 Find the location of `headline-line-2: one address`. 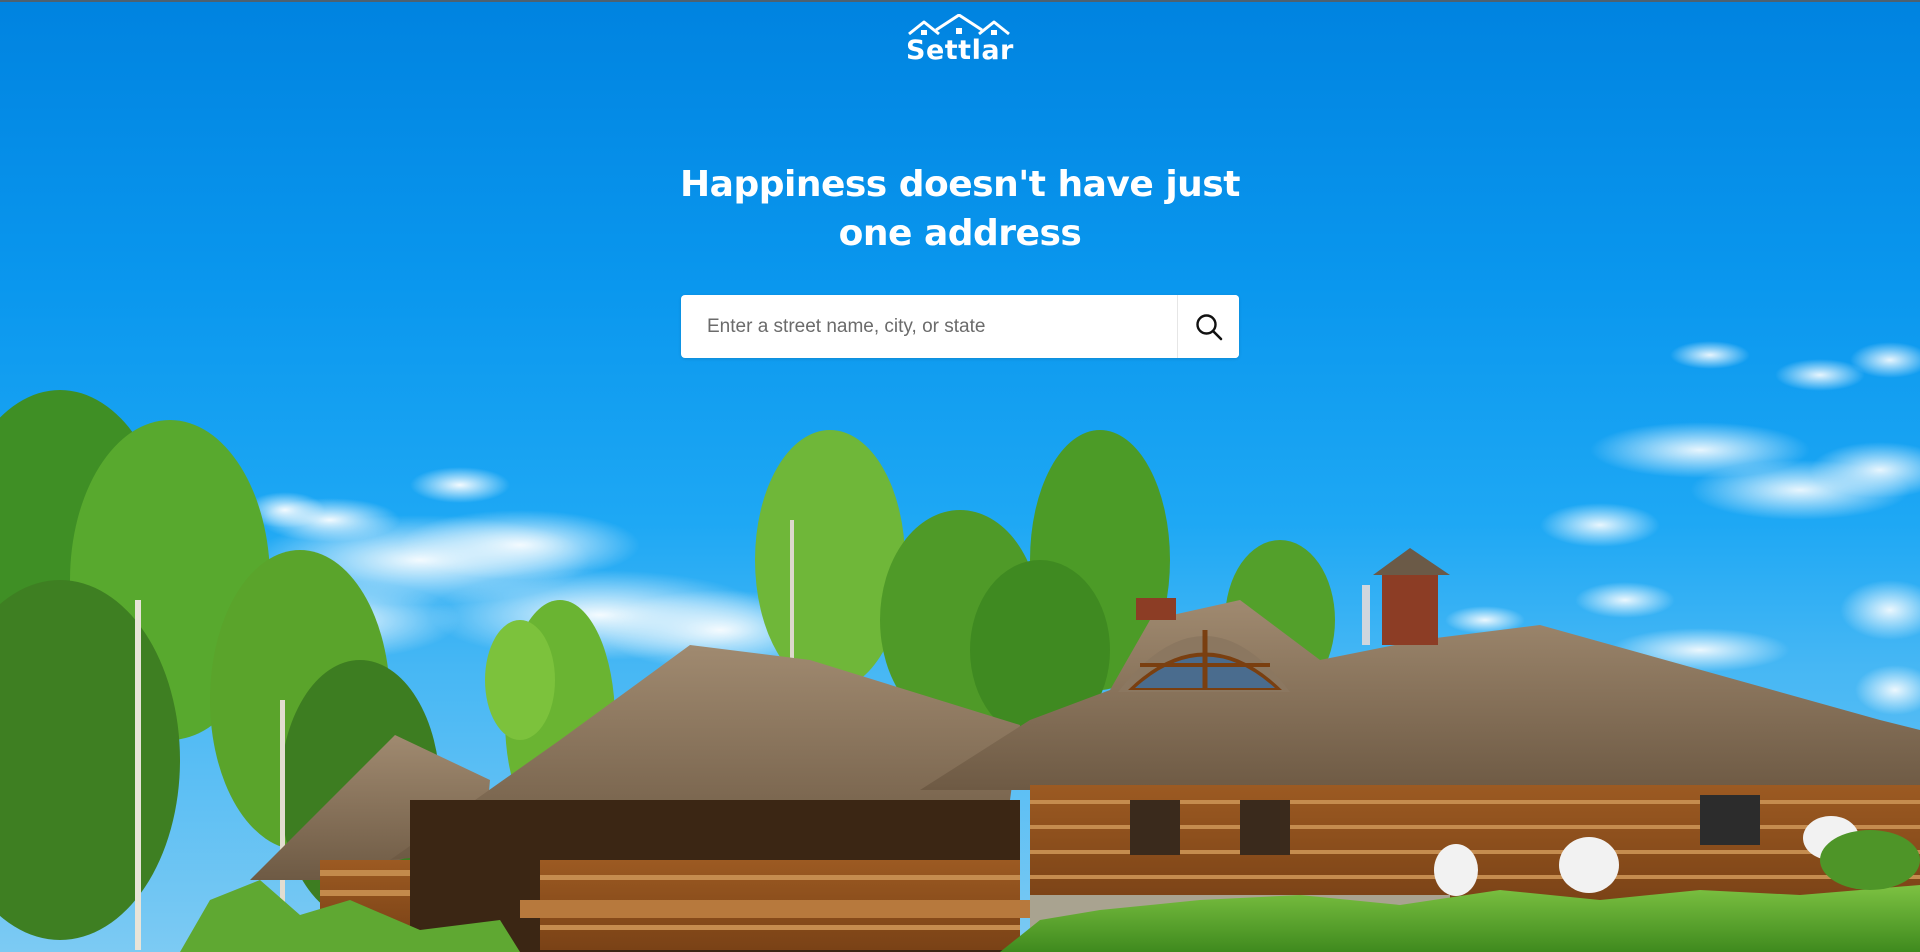

headline-line-2: one address is located at coordinates (960, 233).